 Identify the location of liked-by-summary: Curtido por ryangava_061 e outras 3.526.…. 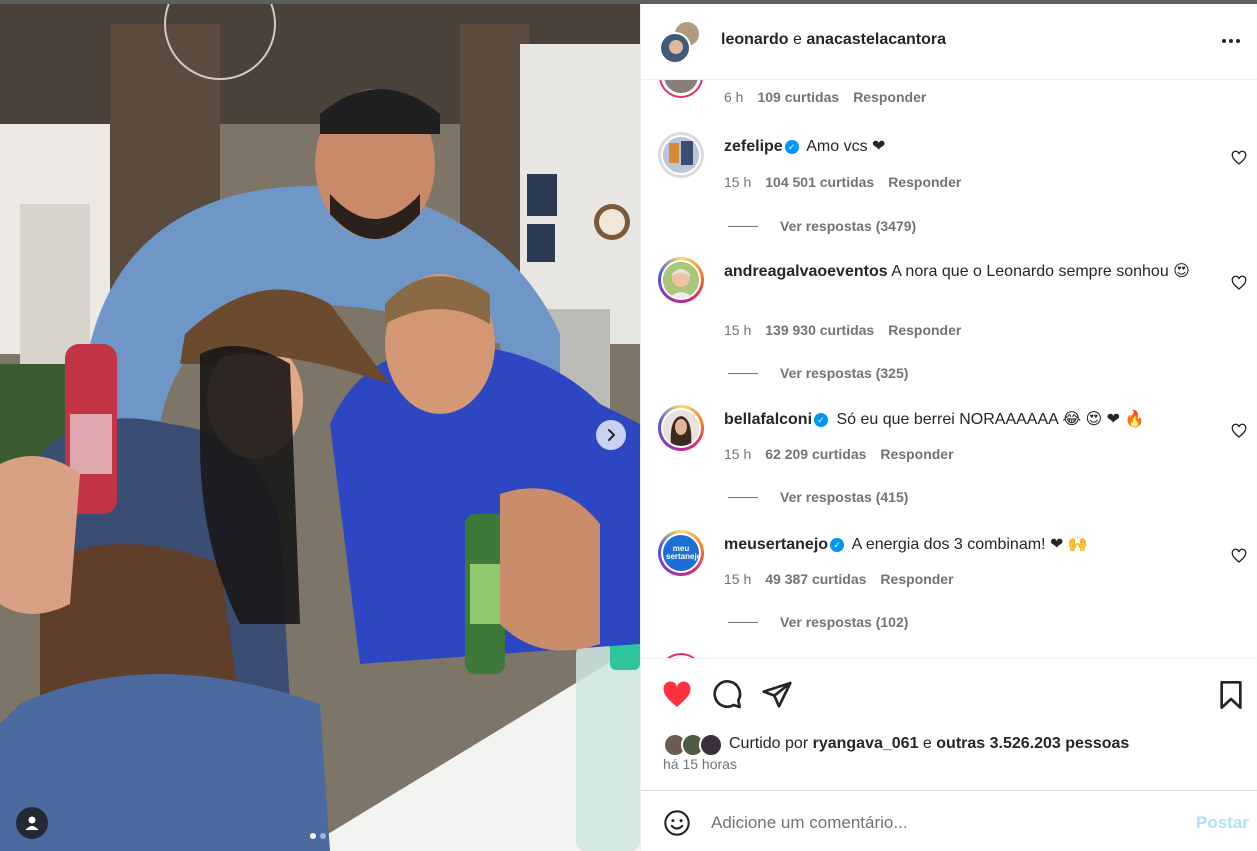
(896, 744).